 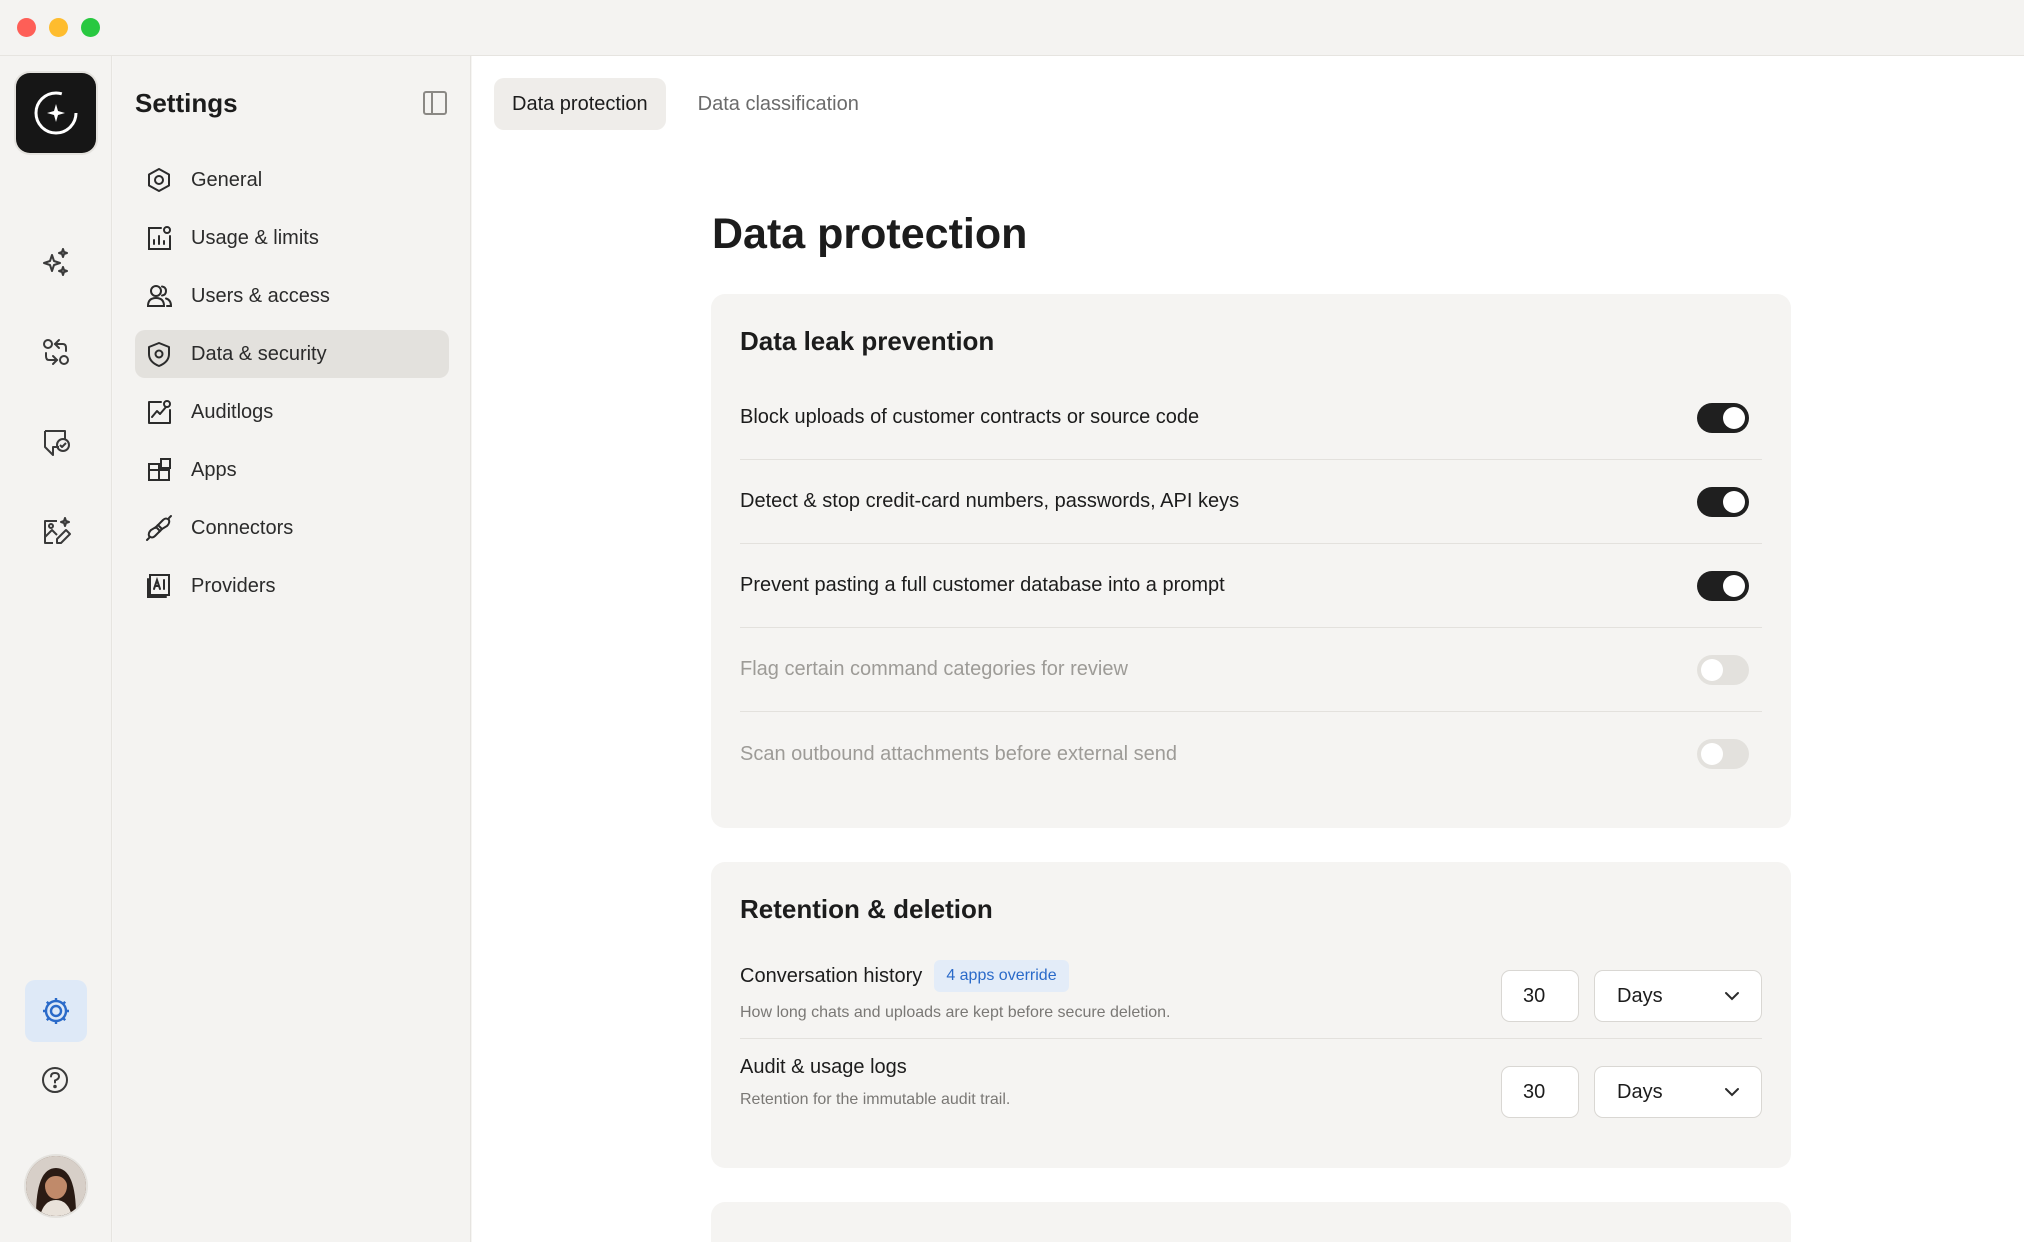 What do you see at coordinates (186, 103) in the screenshot?
I see `sidebar-title: Settings` at bounding box center [186, 103].